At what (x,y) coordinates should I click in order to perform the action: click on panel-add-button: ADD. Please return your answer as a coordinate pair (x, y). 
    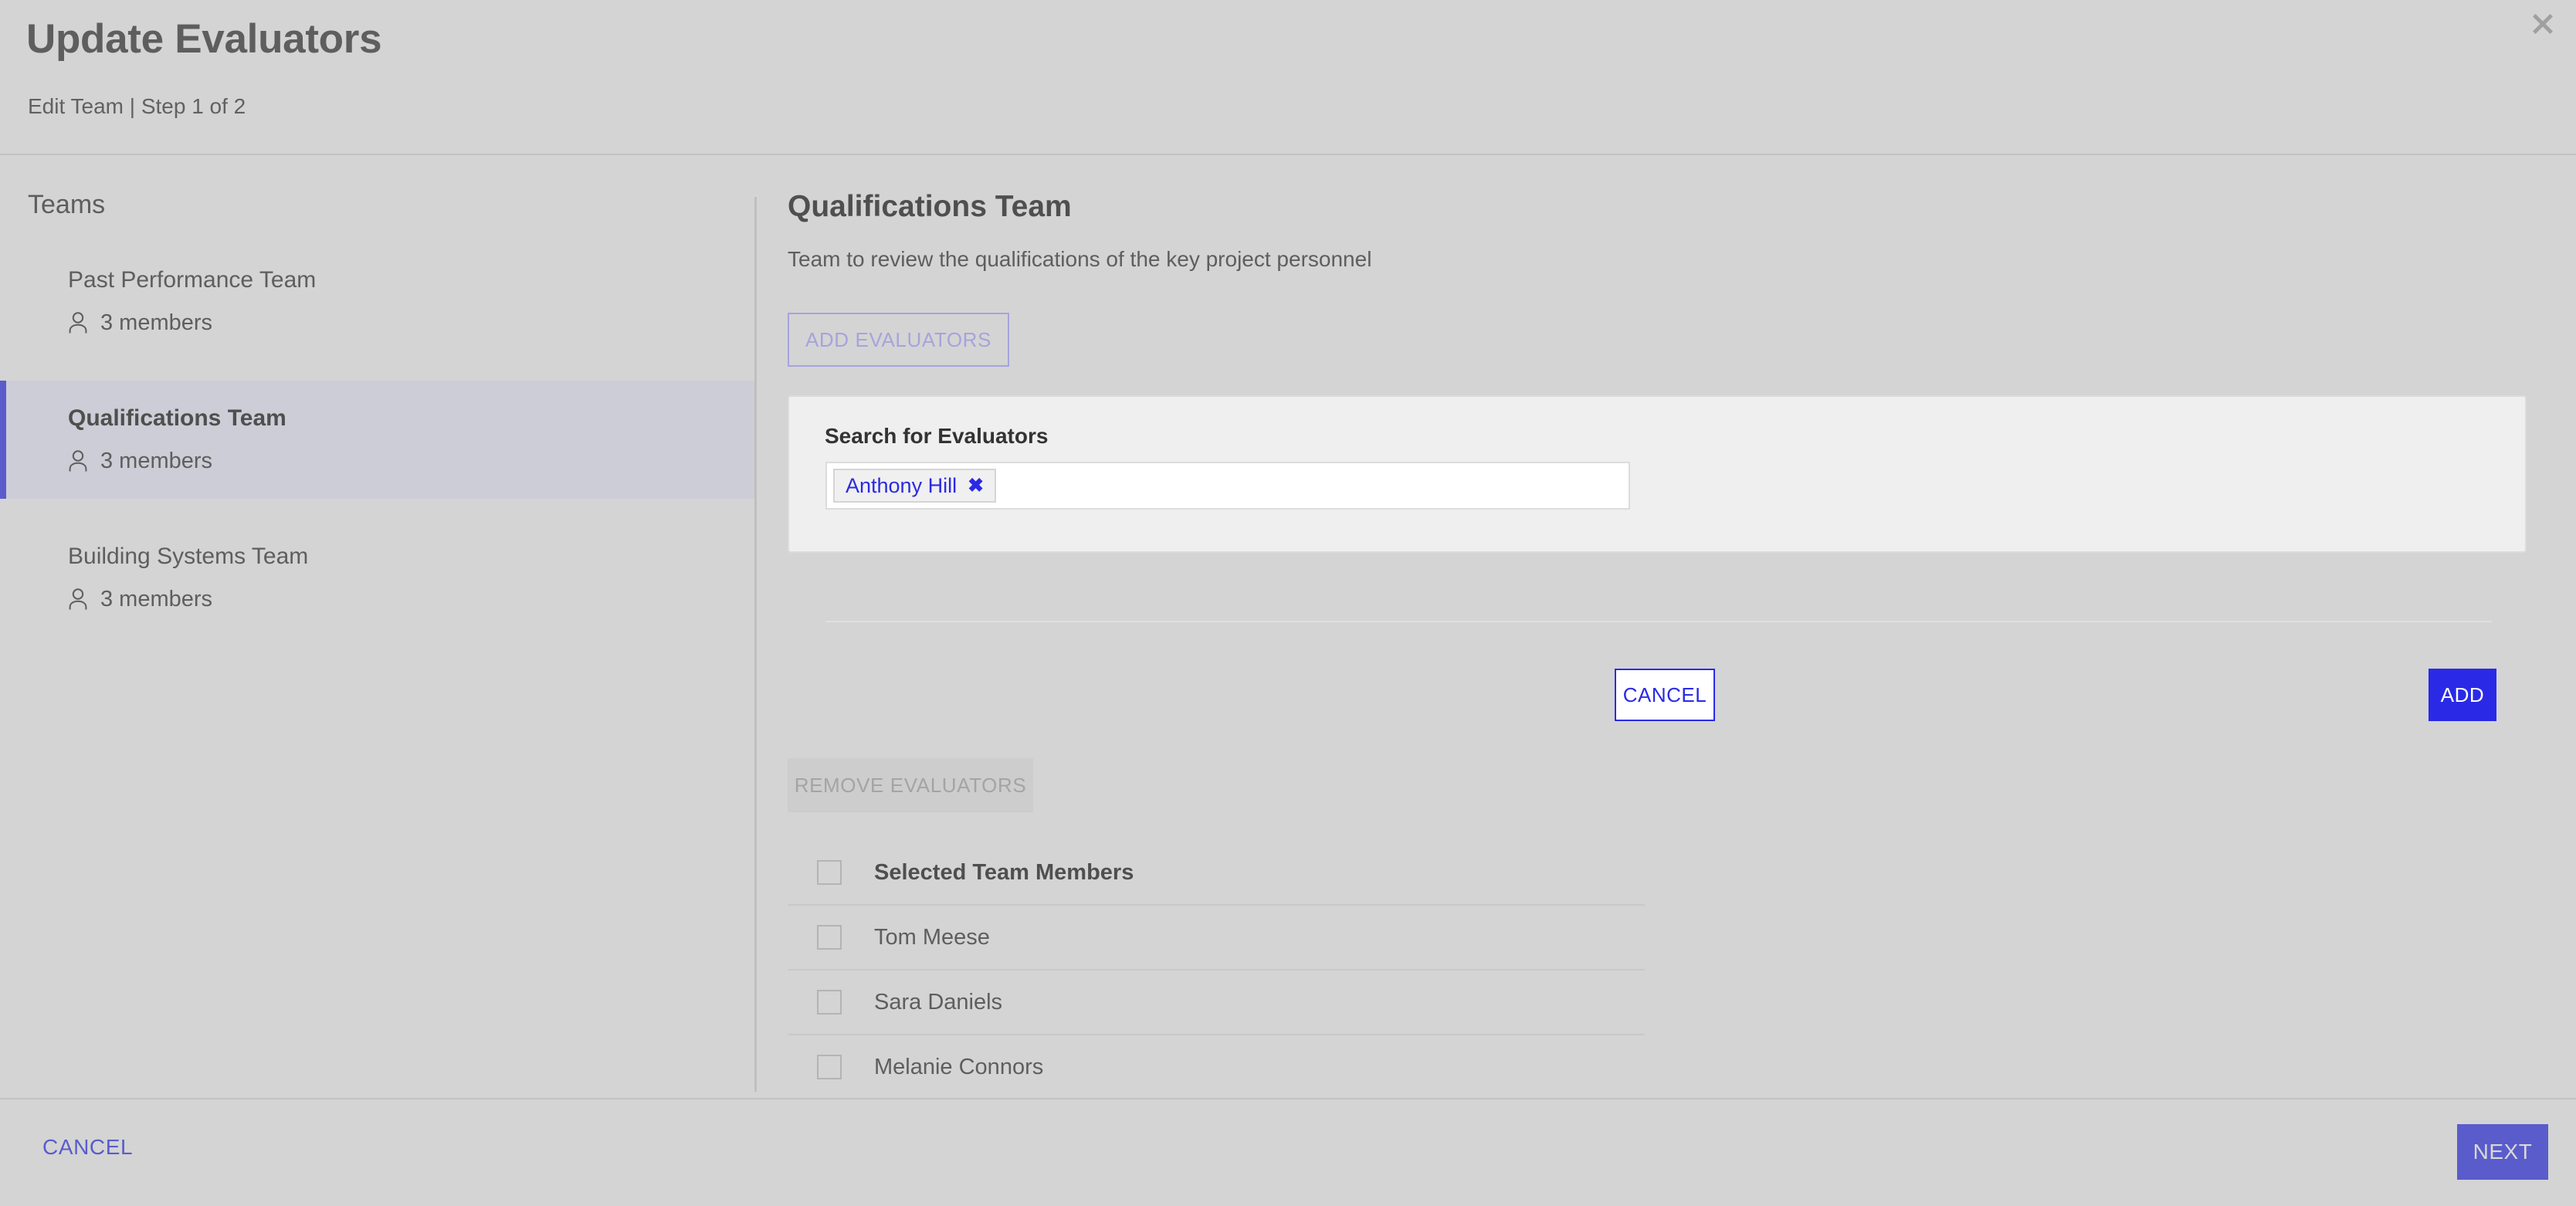
    Looking at the image, I should click on (2462, 695).